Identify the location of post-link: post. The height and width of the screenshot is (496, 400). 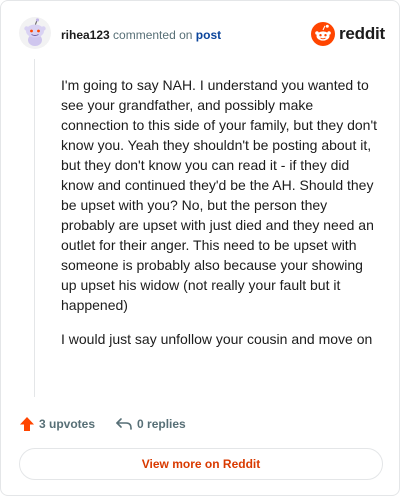
(208, 35).